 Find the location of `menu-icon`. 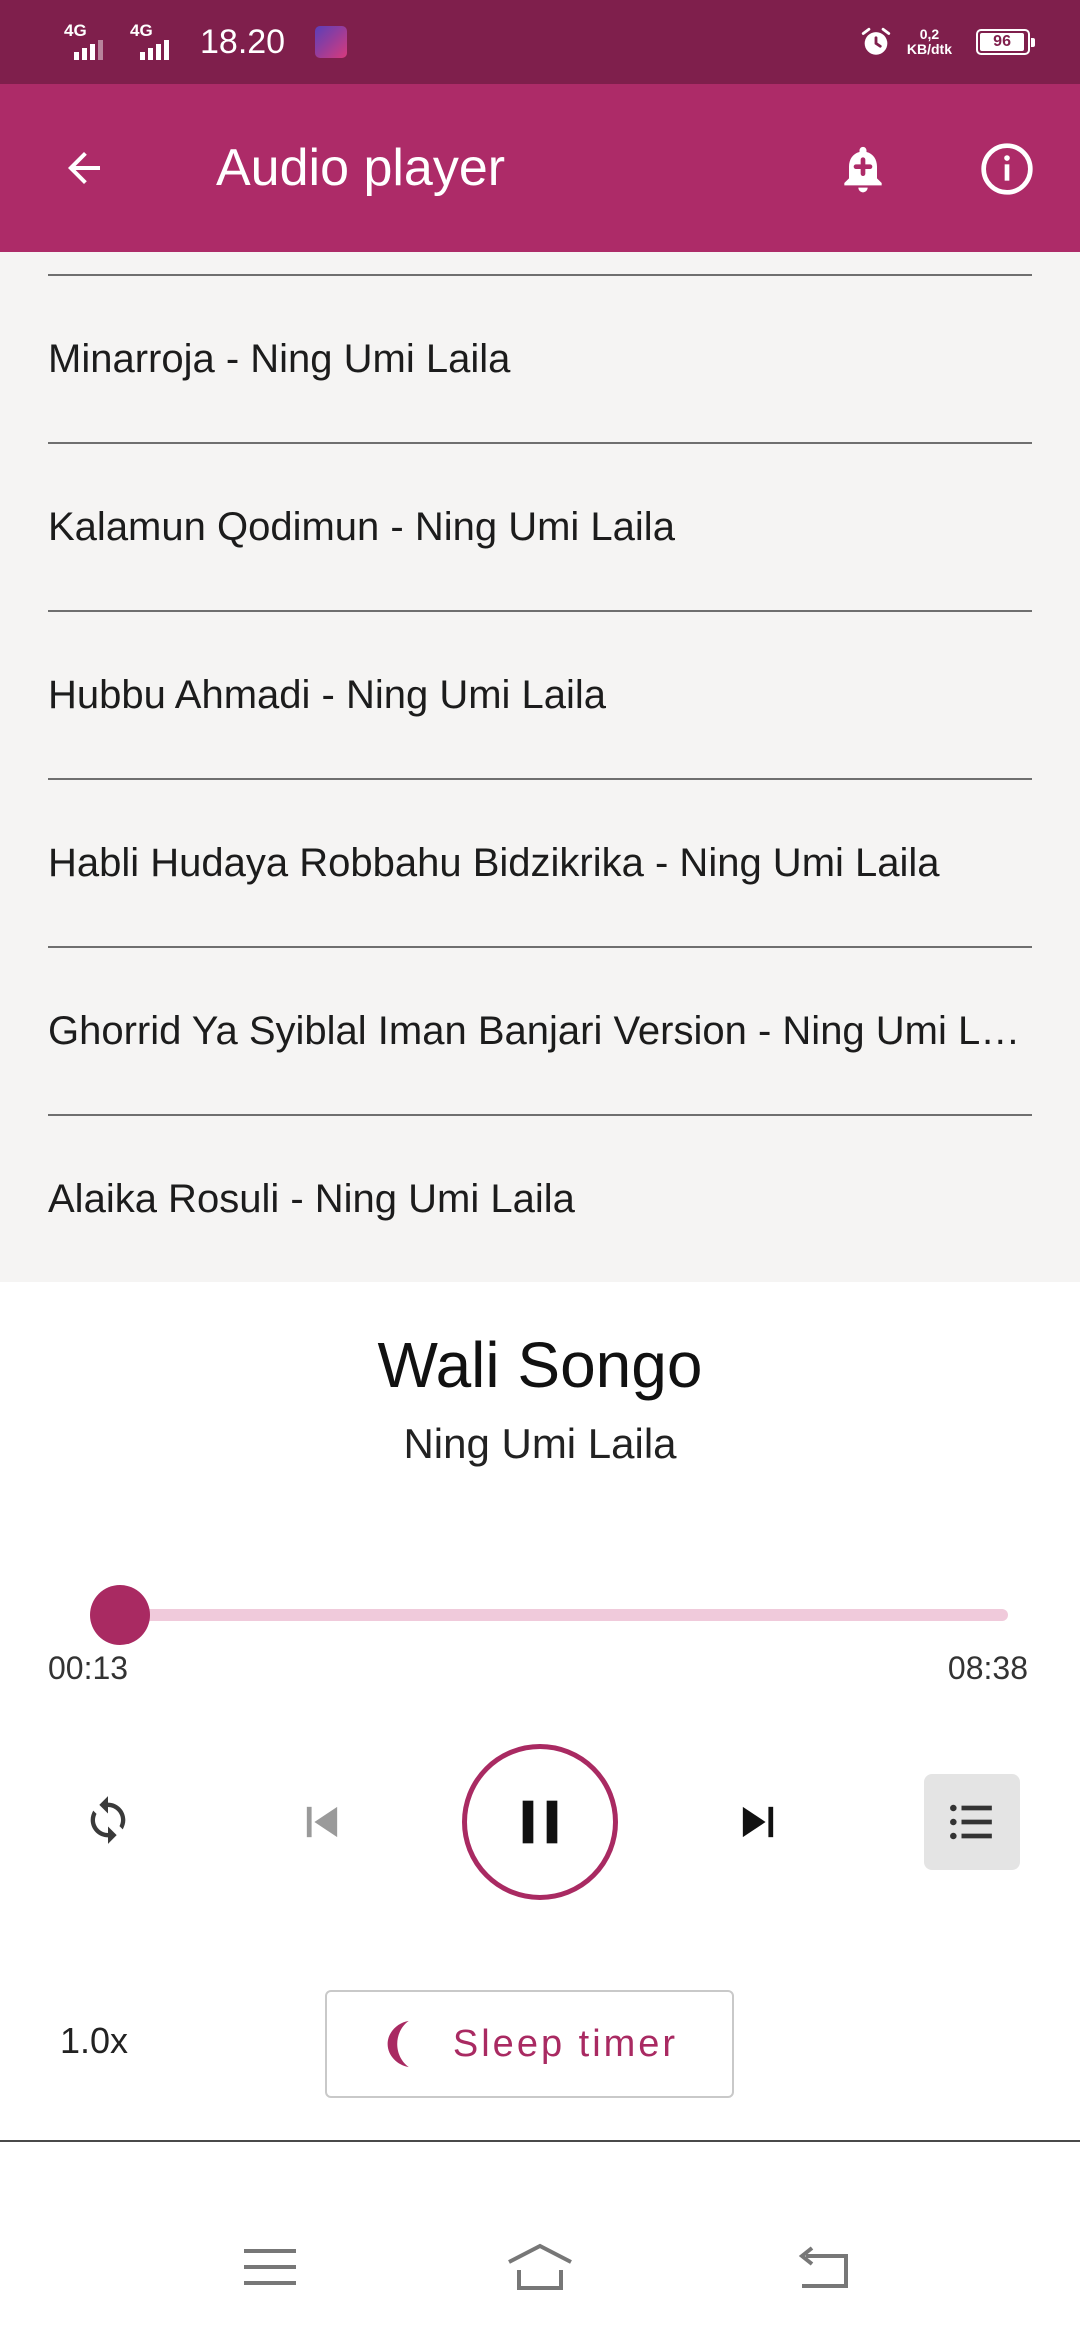

menu-icon is located at coordinates (270, 2267).